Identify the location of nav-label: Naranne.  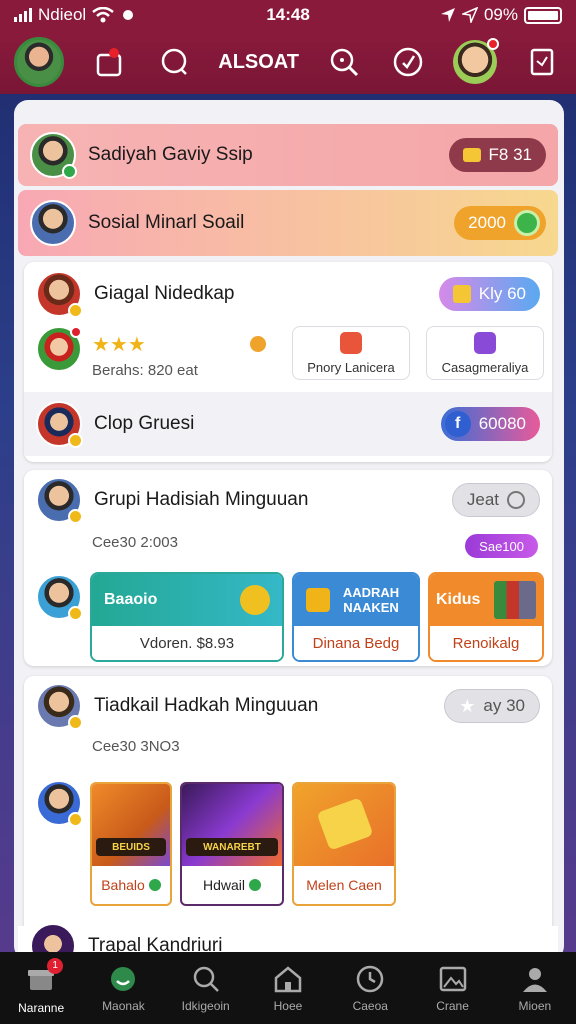
(41, 1007).